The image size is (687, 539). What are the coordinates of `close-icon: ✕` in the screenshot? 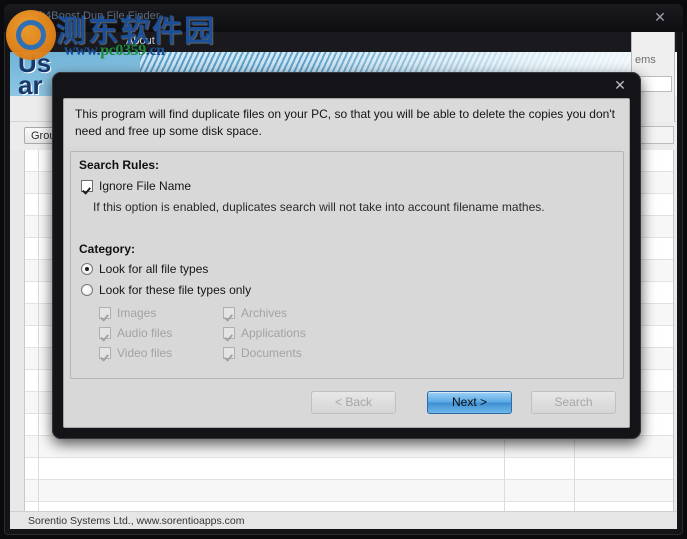 It's located at (660, 17).